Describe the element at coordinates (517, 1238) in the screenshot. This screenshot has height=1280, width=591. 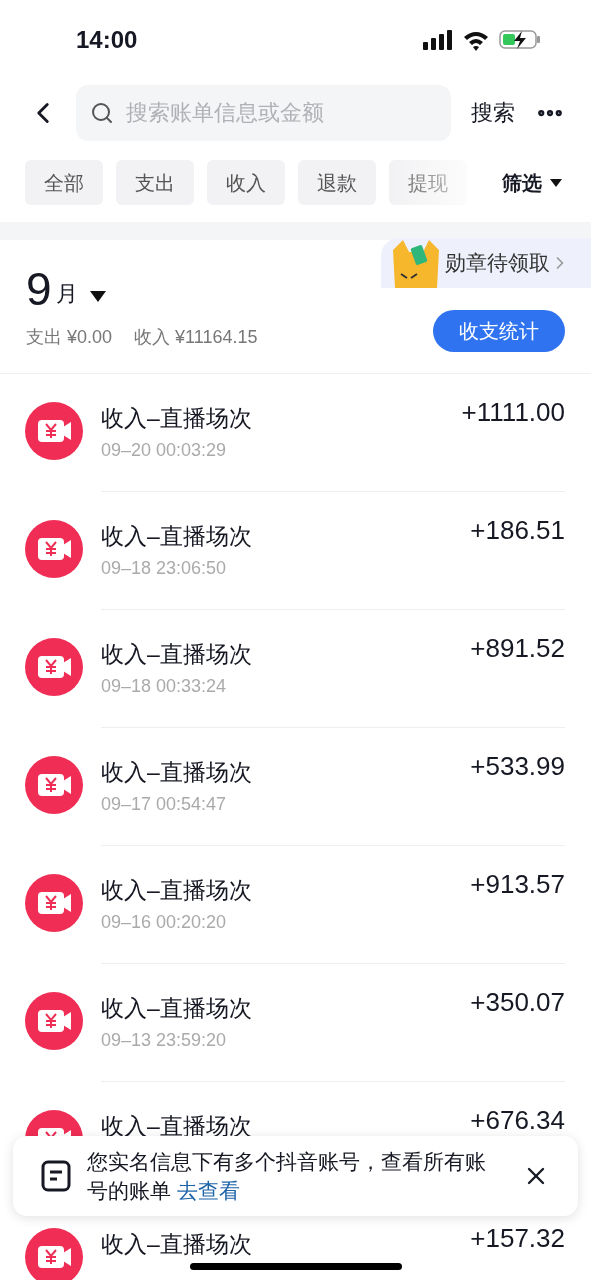
I see `transaction-amount: +157.32` at that location.